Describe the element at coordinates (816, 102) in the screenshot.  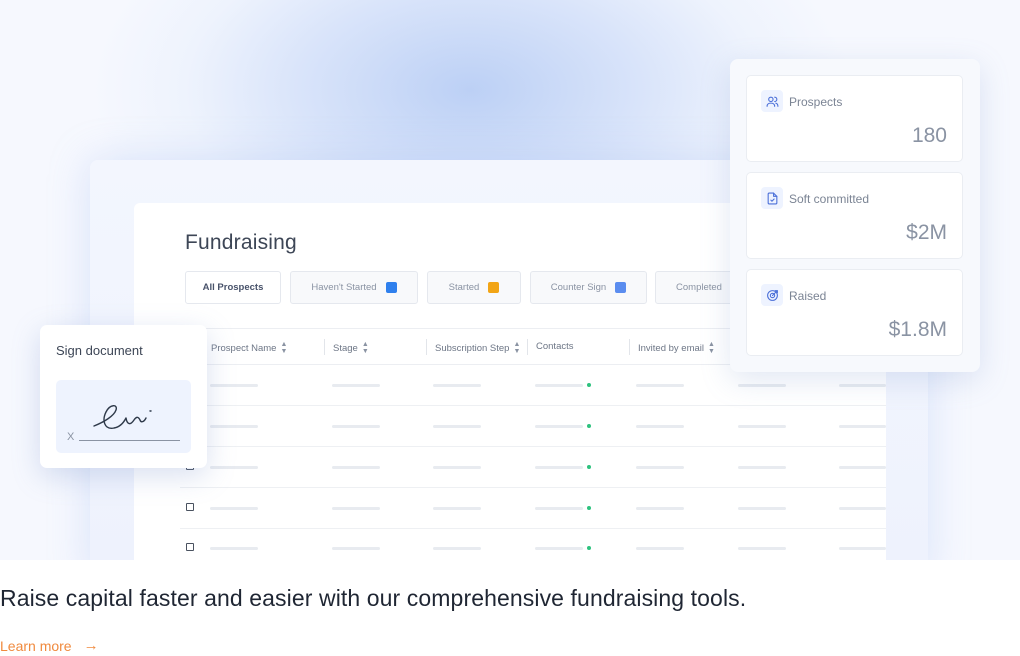
I see `stat-label: Prospects` at that location.